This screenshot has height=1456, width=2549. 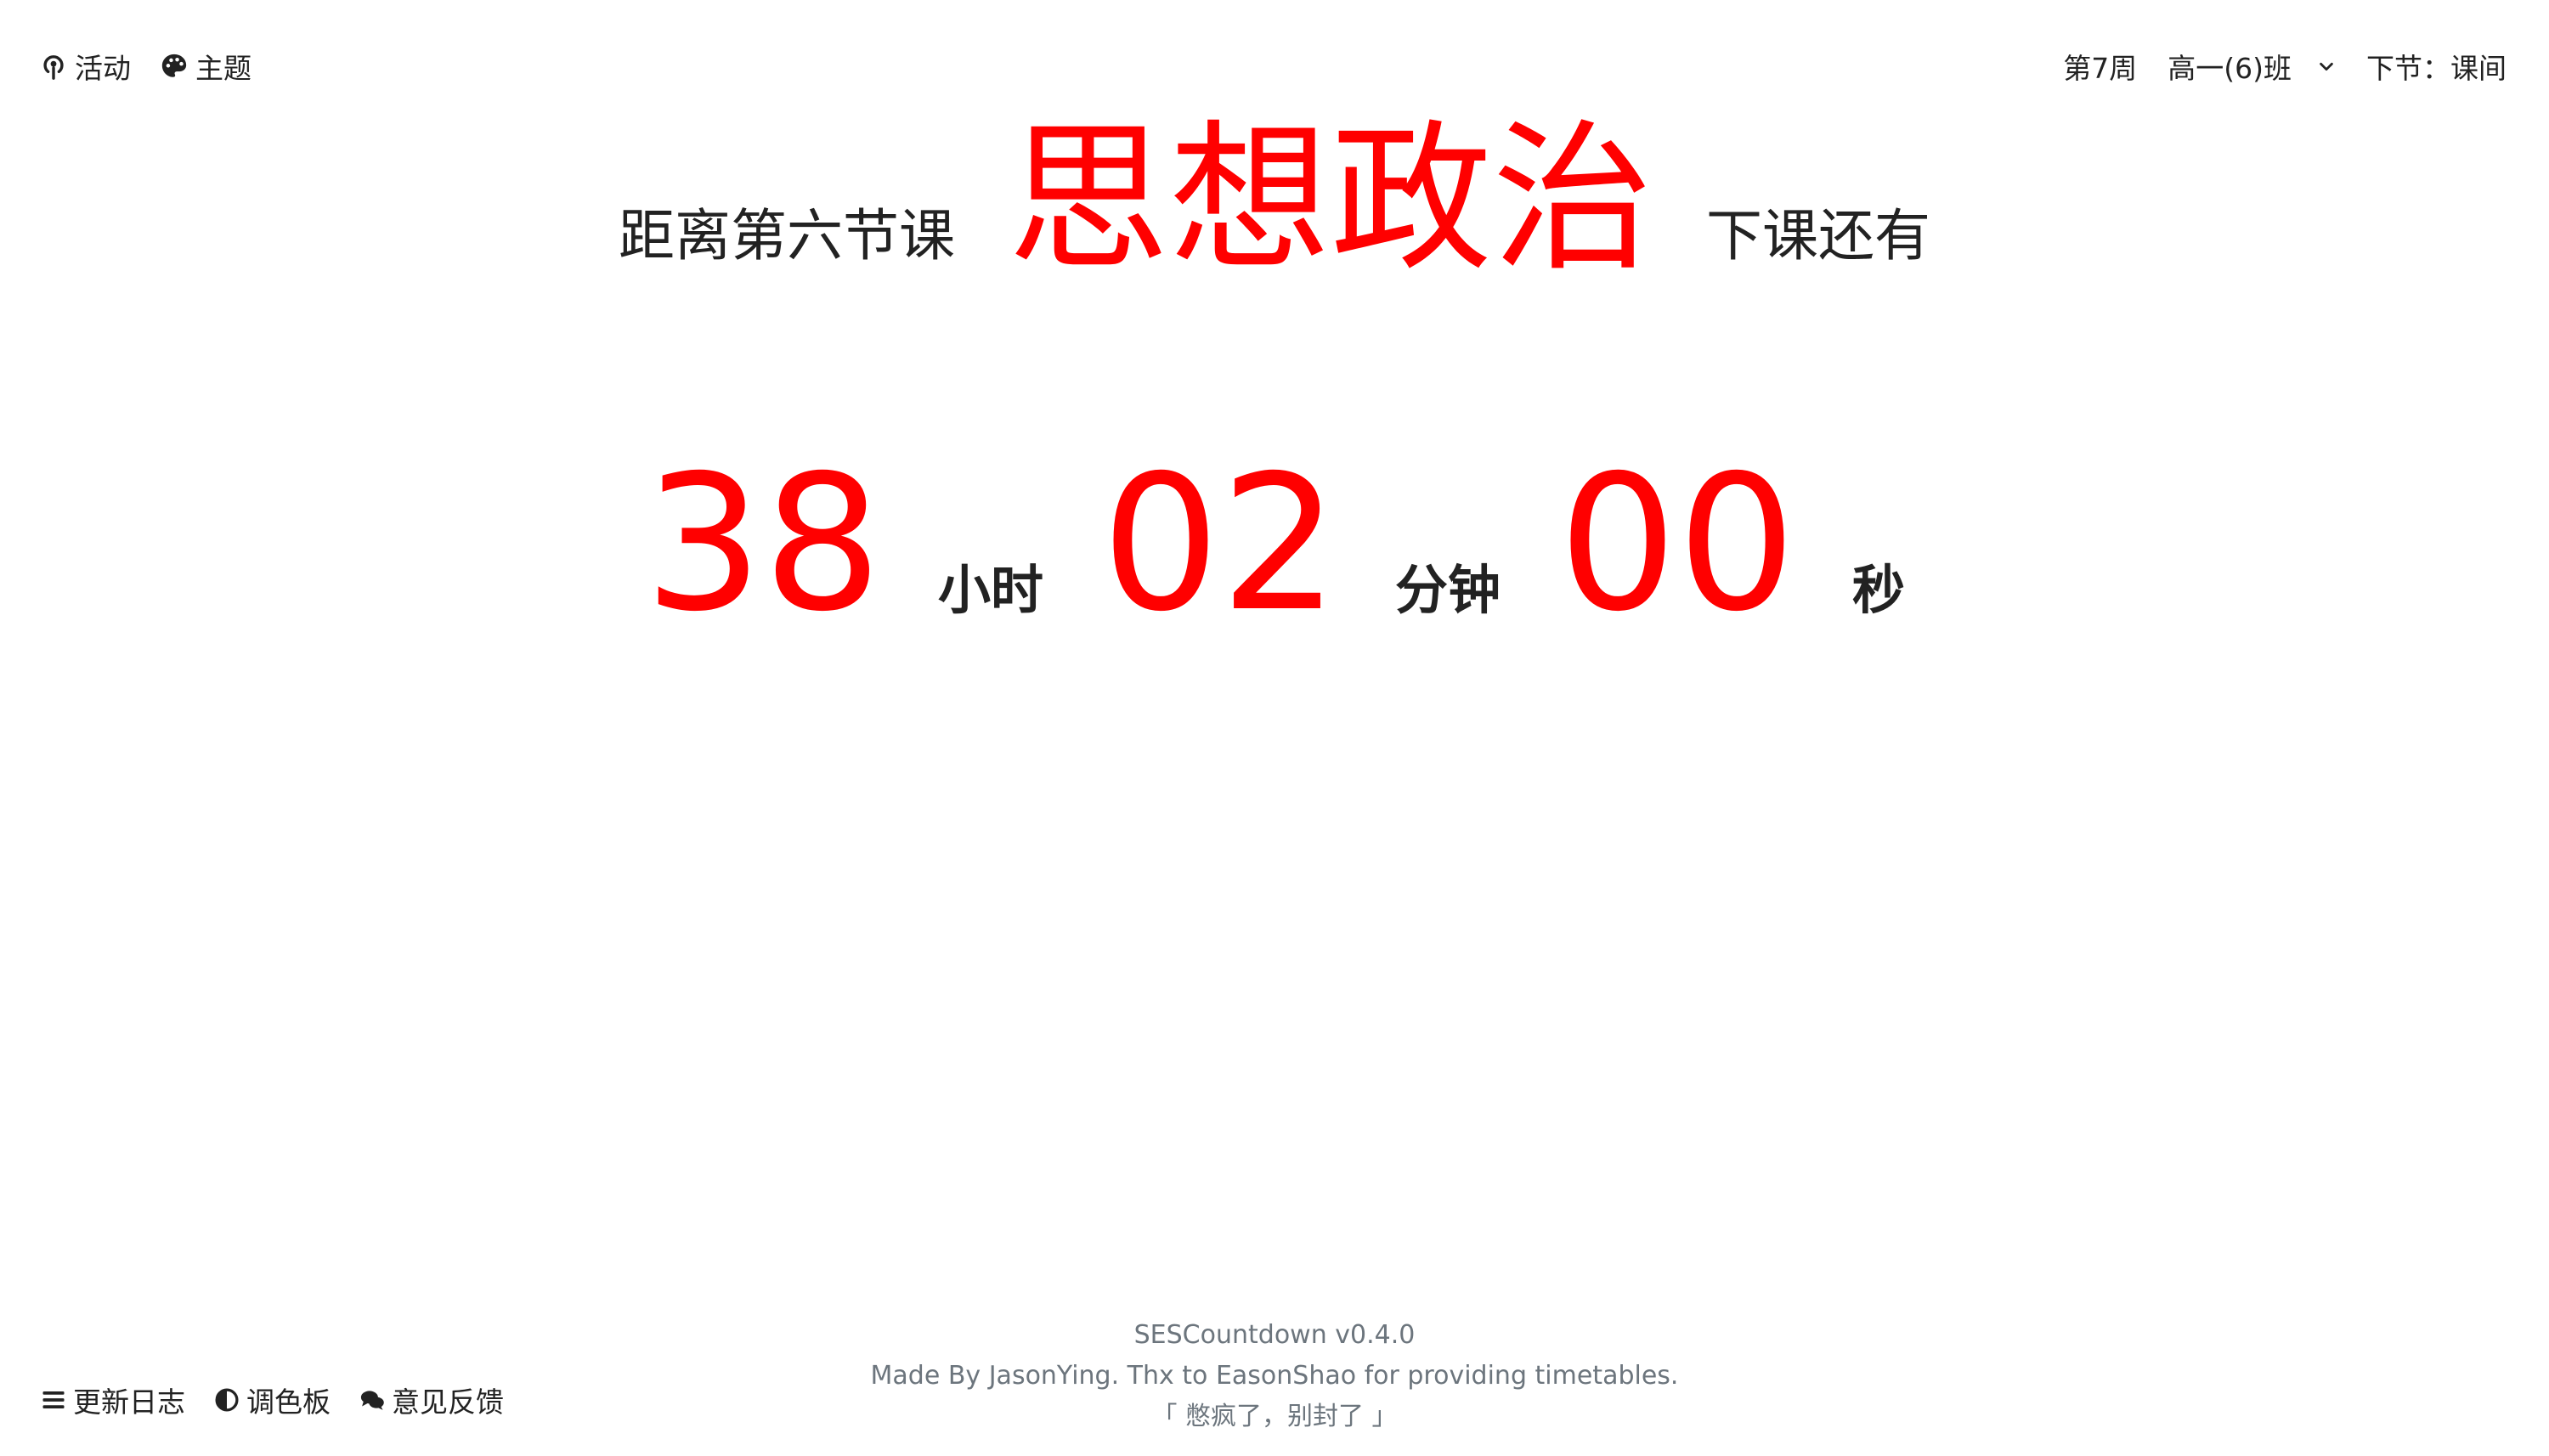 I want to click on theme-link: 主题, so click(x=206, y=67).